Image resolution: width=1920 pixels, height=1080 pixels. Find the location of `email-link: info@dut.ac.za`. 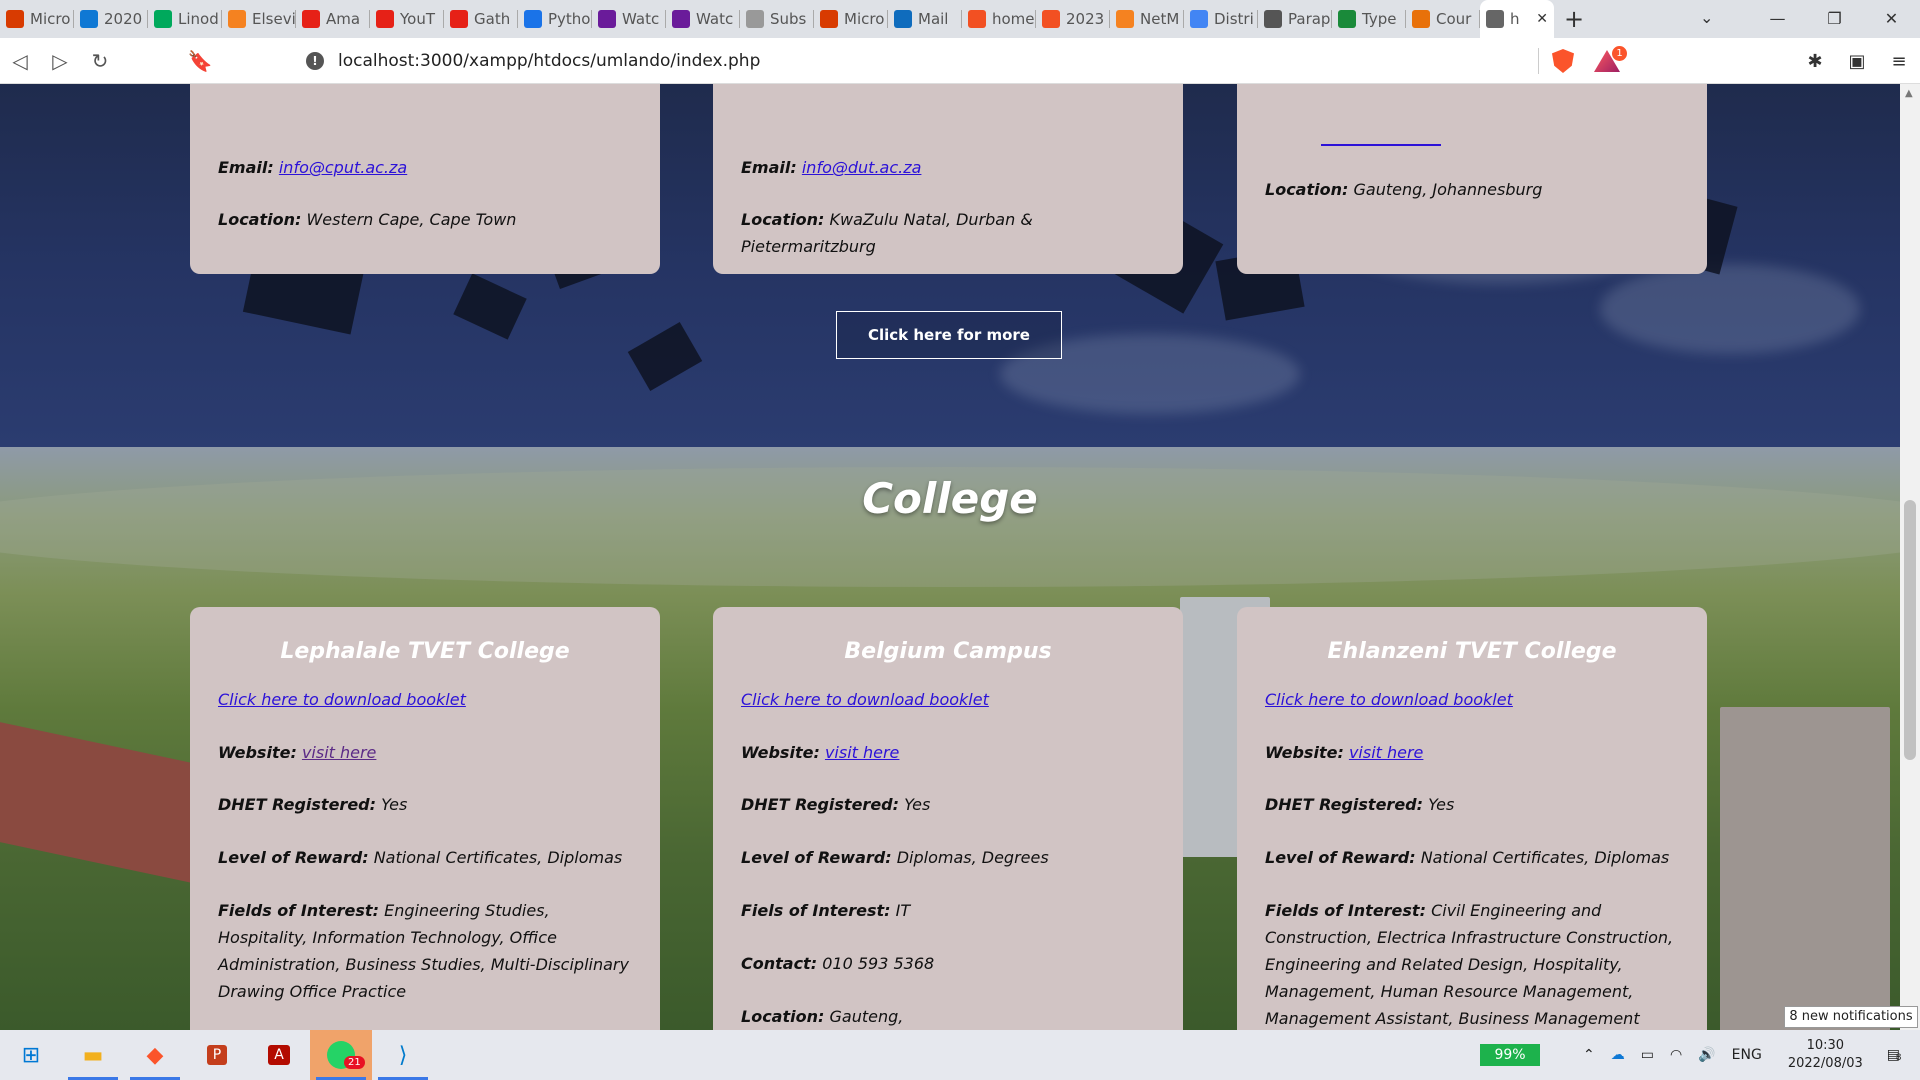

email-link: info@dut.ac.za is located at coordinates (862, 167).